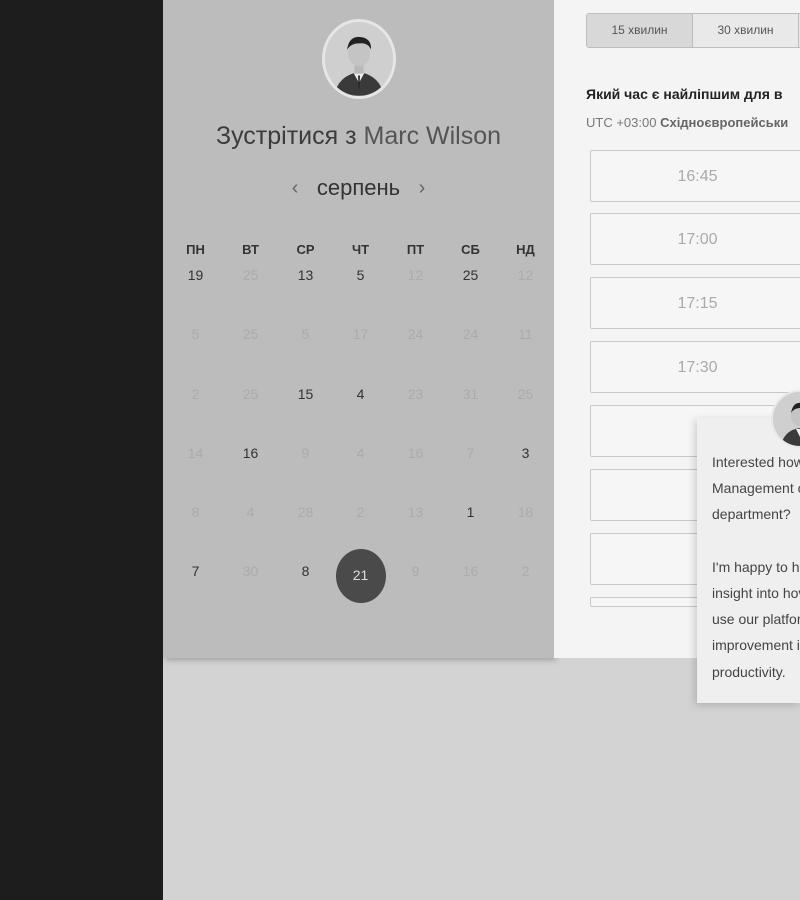  Describe the element at coordinates (195, 249) in the screenshot. I see `weekday-label: ПН` at that location.